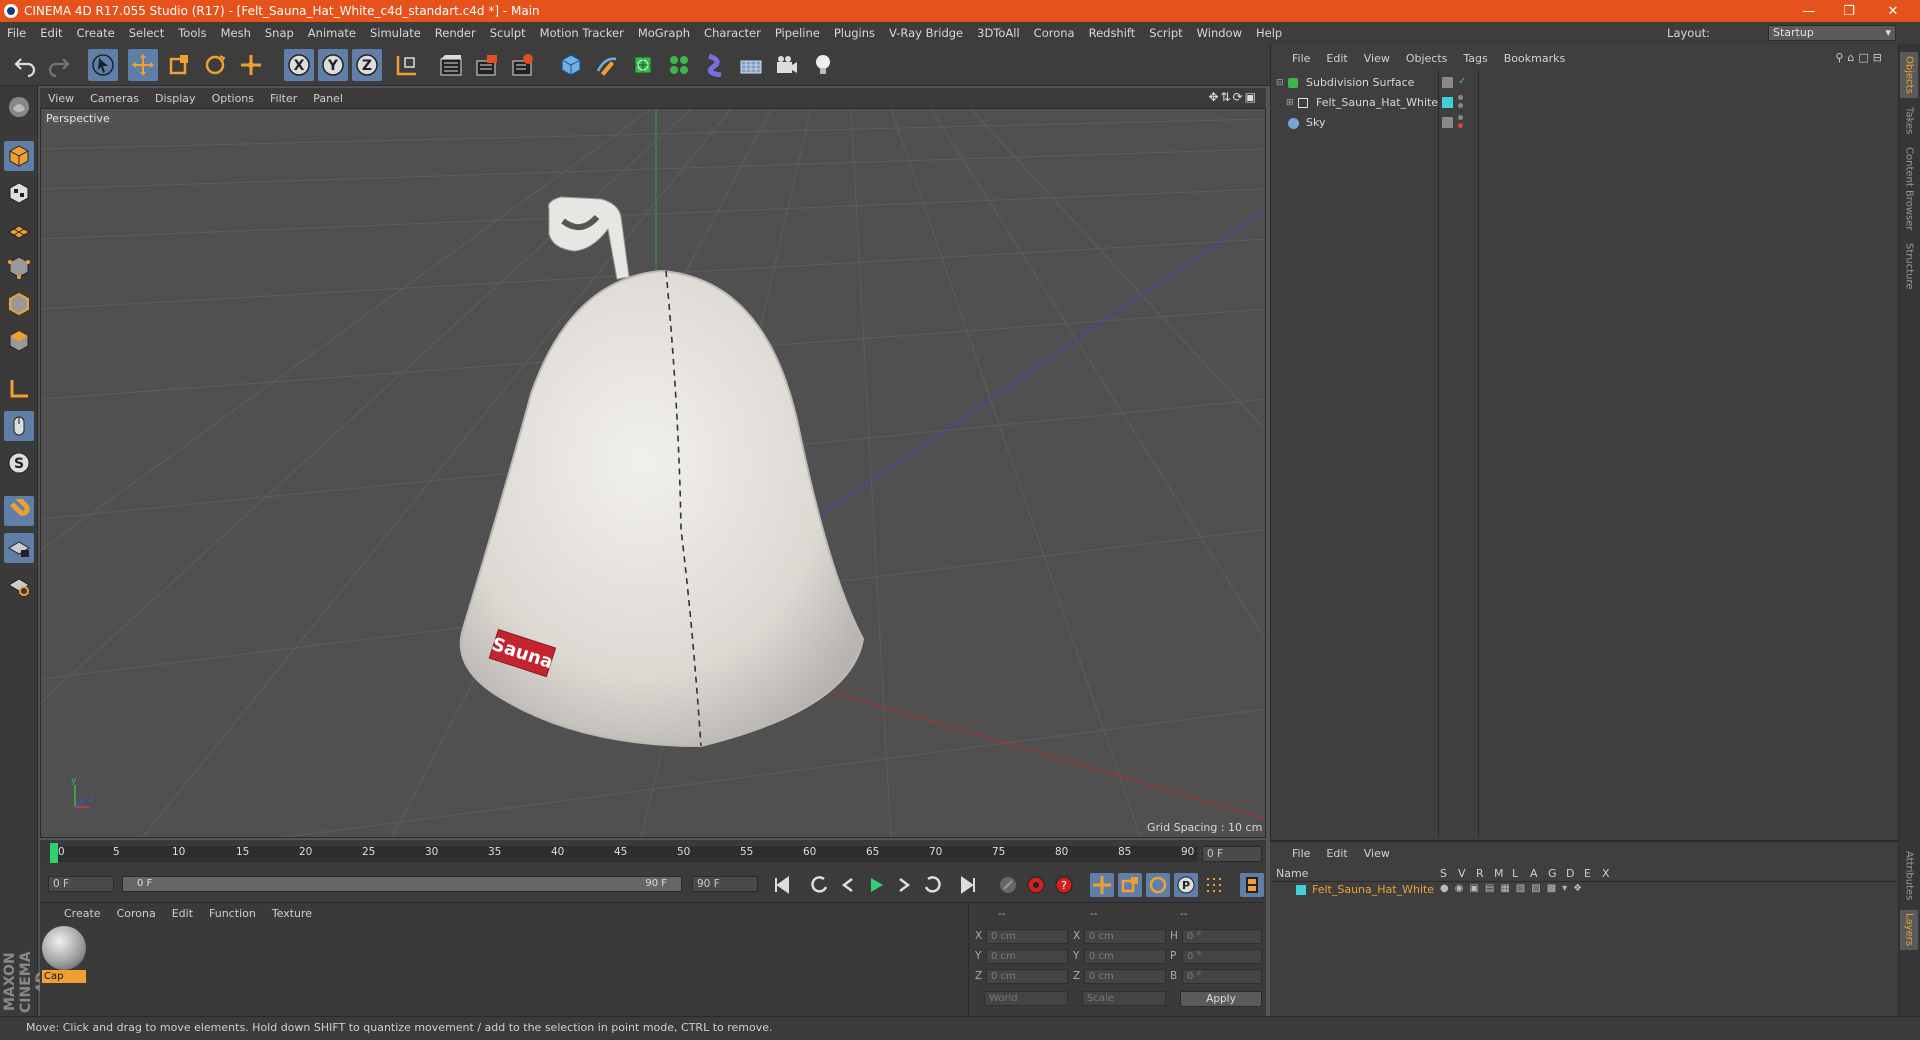 The height and width of the screenshot is (1040, 1920). I want to click on scale-icon, so click(179, 65).